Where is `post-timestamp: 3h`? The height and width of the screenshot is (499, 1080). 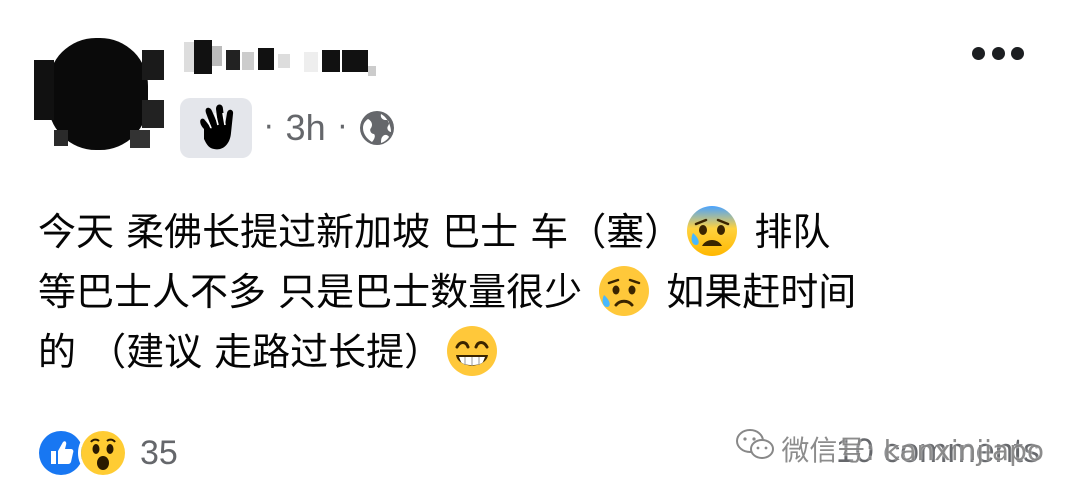
post-timestamp: 3h is located at coordinates (306, 128).